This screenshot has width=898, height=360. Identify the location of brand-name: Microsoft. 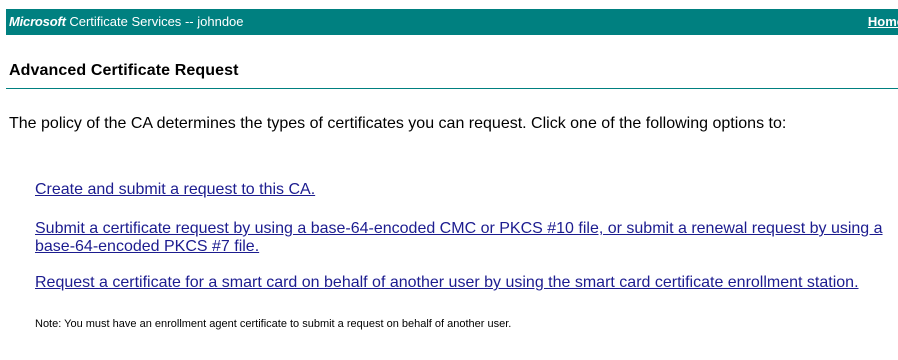
(37, 21).